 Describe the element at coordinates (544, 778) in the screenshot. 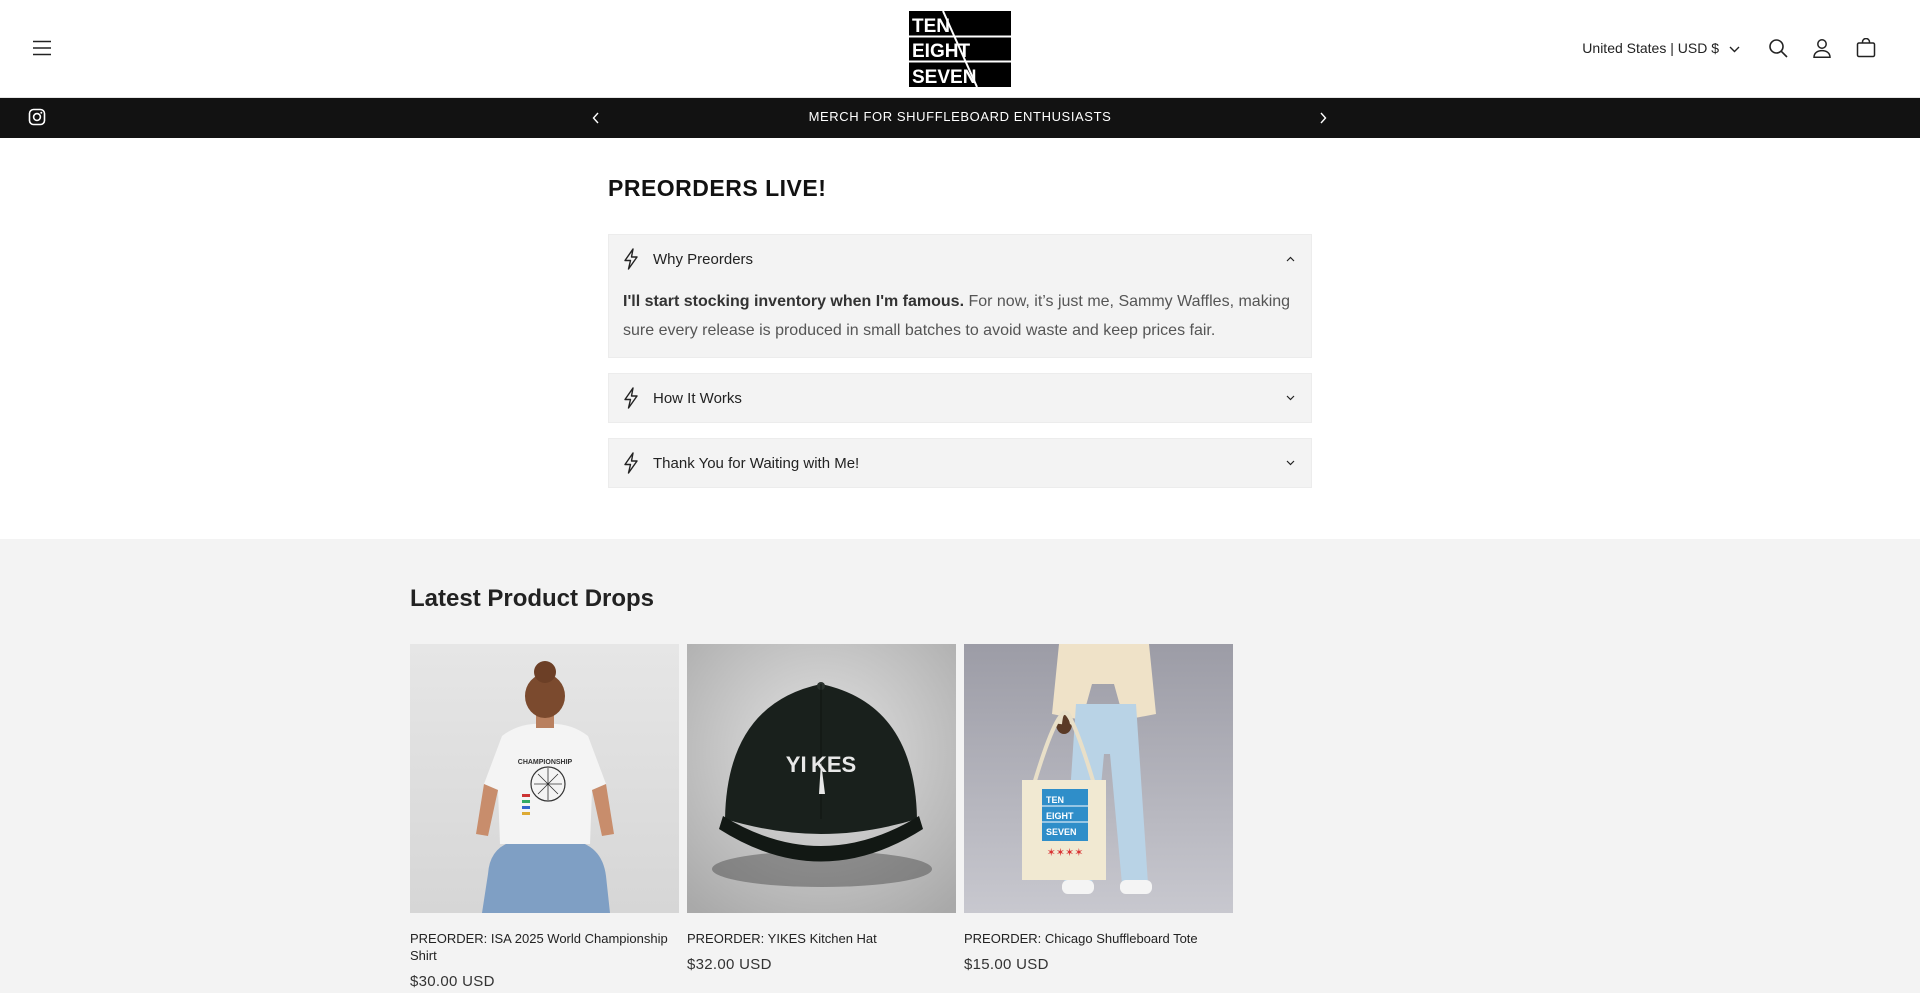

I see `product-image-championship-shirt: CHAMPIONSHIP` at that location.